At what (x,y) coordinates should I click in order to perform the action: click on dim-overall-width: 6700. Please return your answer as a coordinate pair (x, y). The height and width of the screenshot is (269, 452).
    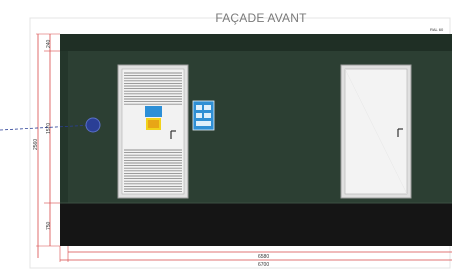
    Looking at the image, I should click on (264, 265).